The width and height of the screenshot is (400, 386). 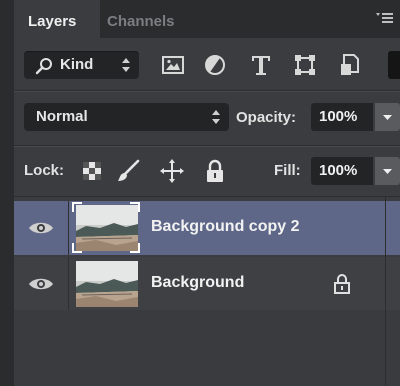 I want to click on lock-transparent-pixels-icon, so click(x=93, y=171).